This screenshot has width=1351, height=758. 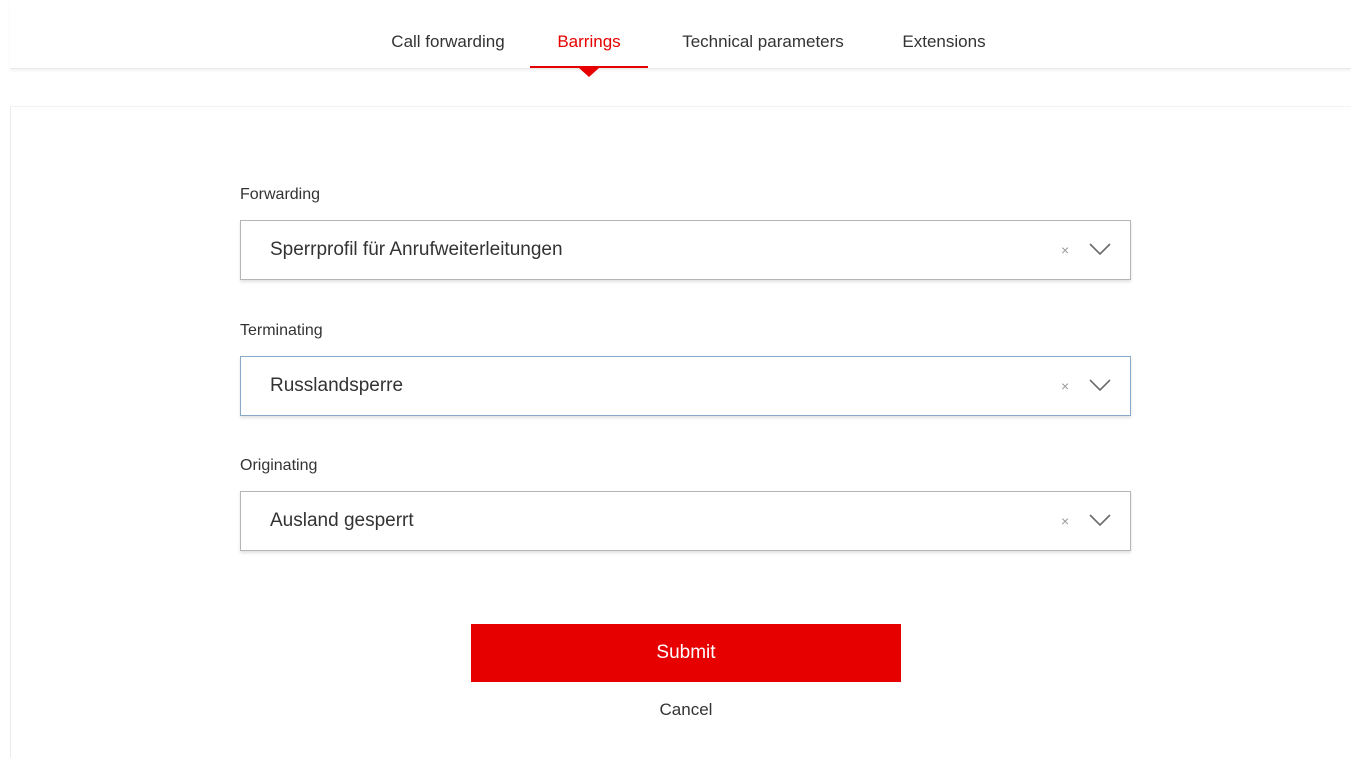 What do you see at coordinates (944, 34) in the screenshot?
I see `tab-extensions: Extensions` at bounding box center [944, 34].